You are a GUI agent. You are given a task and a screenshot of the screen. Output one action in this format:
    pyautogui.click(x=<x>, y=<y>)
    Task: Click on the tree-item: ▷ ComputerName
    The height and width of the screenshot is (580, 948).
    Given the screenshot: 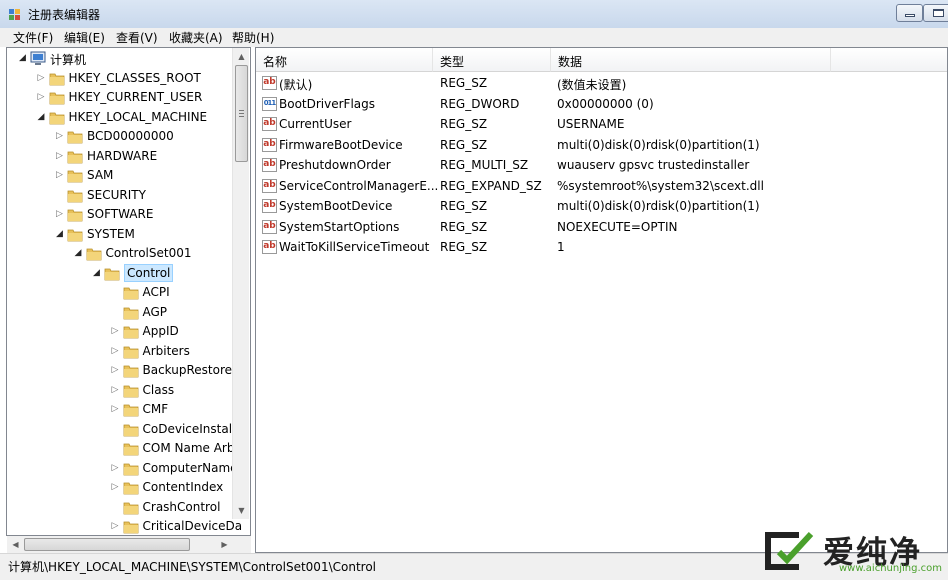 What is the action you would take?
    pyautogui.click(x=122, y=468)
    